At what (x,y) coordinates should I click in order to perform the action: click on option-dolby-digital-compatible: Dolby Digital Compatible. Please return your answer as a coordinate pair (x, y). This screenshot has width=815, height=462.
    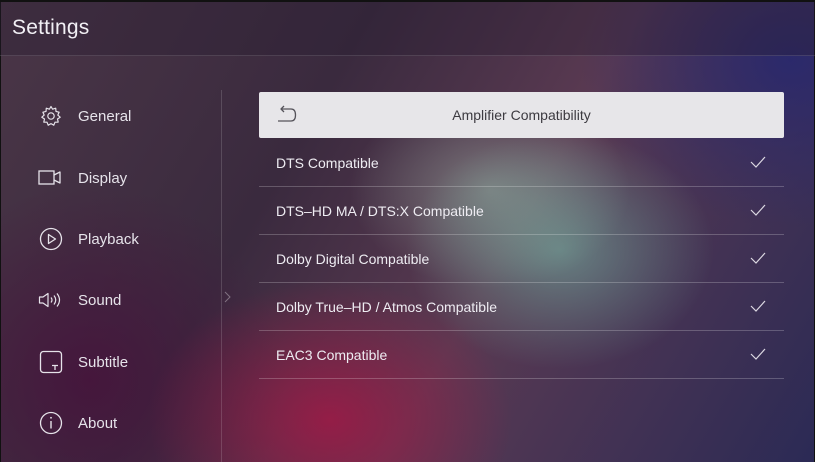
    Looking at the image, I should click on (521, 259).